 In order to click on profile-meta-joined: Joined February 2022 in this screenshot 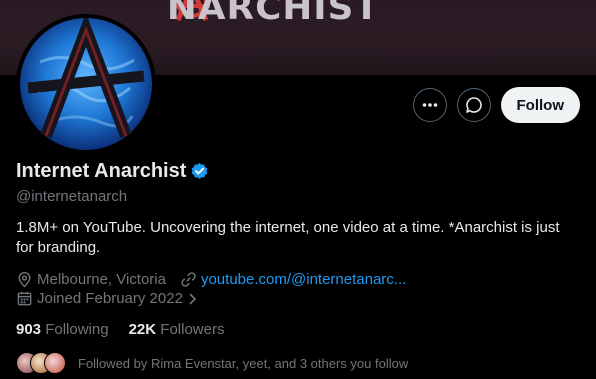, I will do `click(114, 298)`.